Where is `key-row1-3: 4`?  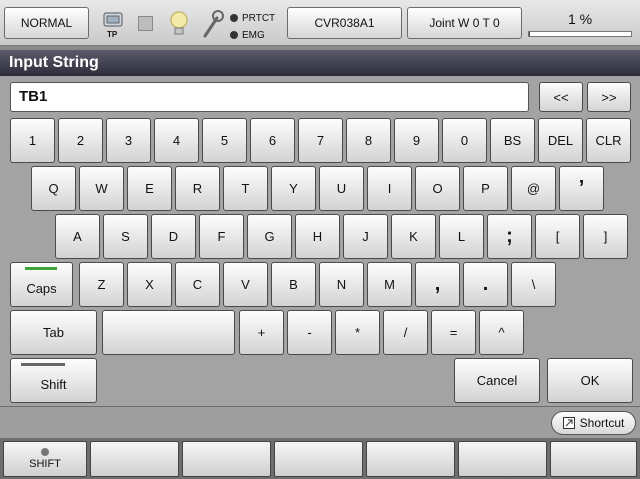 key-row1-3: 4 is located at coordinates (176, 140).